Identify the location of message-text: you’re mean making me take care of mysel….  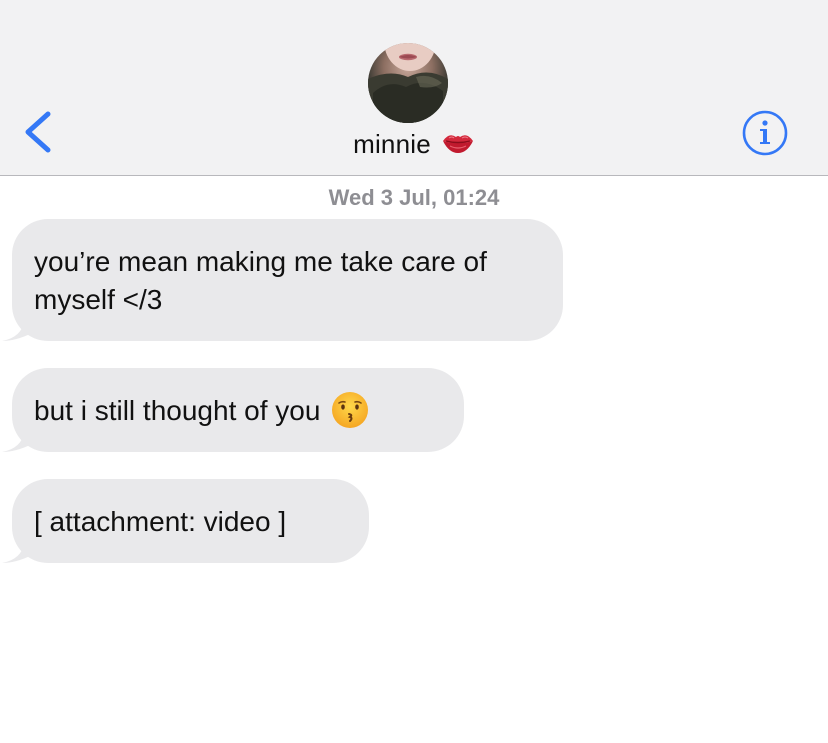
(260, 280).